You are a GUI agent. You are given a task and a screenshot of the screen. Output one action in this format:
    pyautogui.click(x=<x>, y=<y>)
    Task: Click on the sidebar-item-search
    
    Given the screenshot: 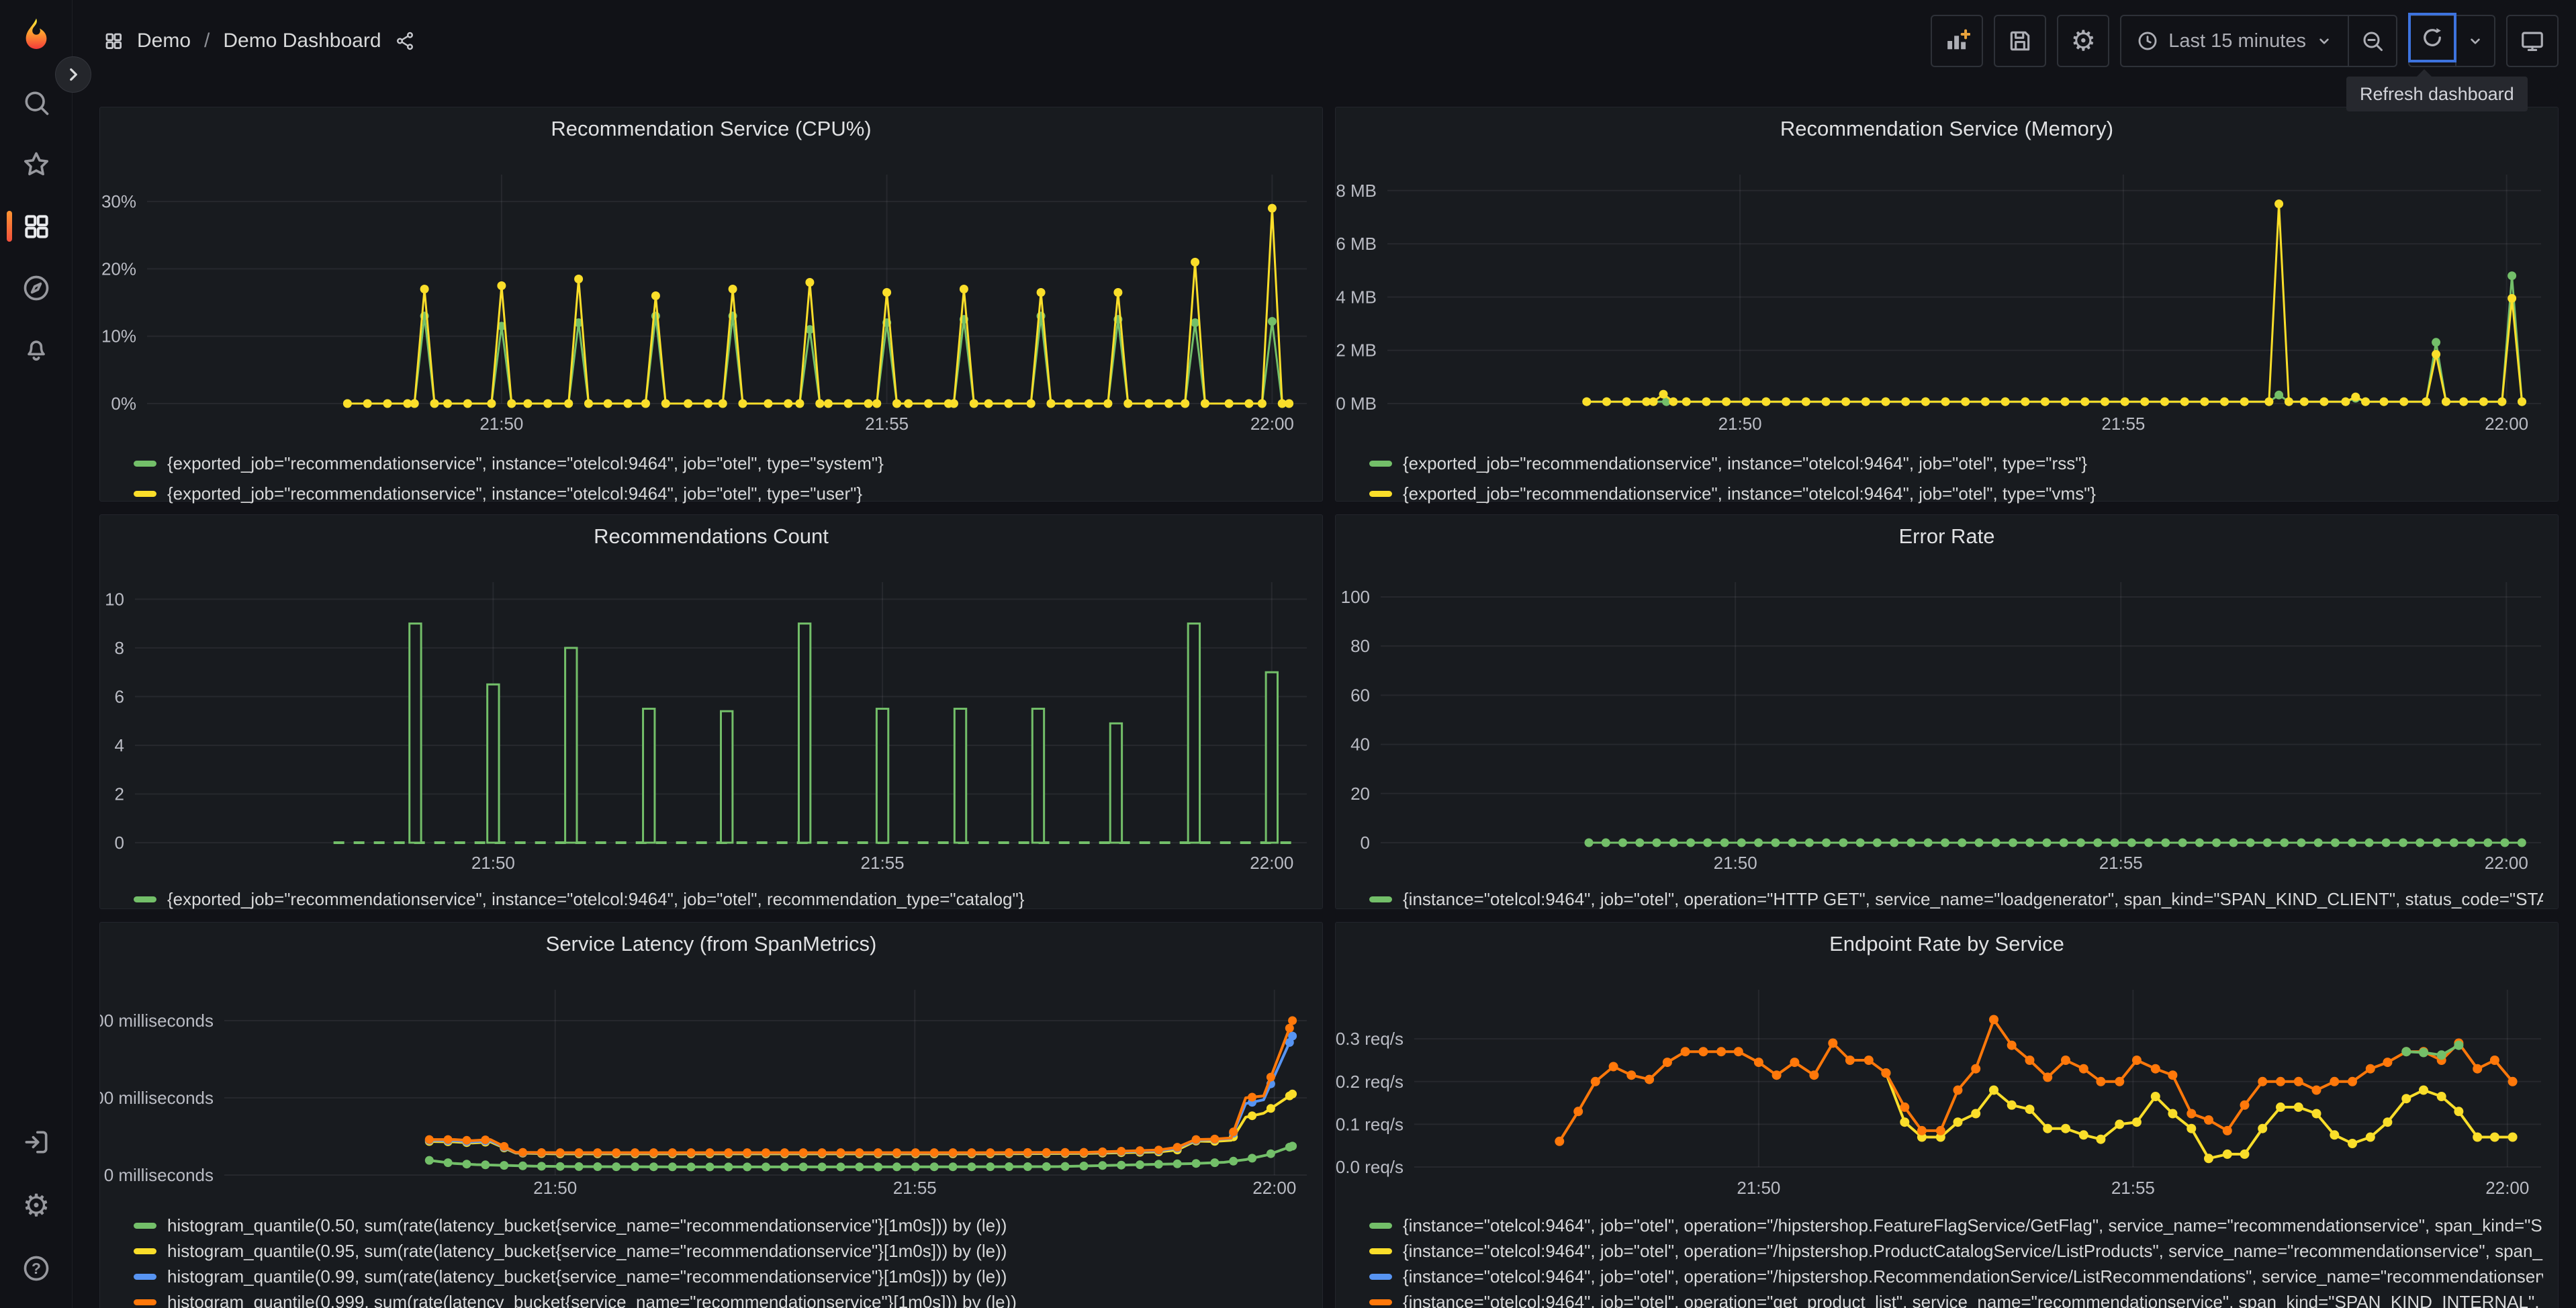 What is the action you would take?
    pyautogui.click(x=36, y=103)
    